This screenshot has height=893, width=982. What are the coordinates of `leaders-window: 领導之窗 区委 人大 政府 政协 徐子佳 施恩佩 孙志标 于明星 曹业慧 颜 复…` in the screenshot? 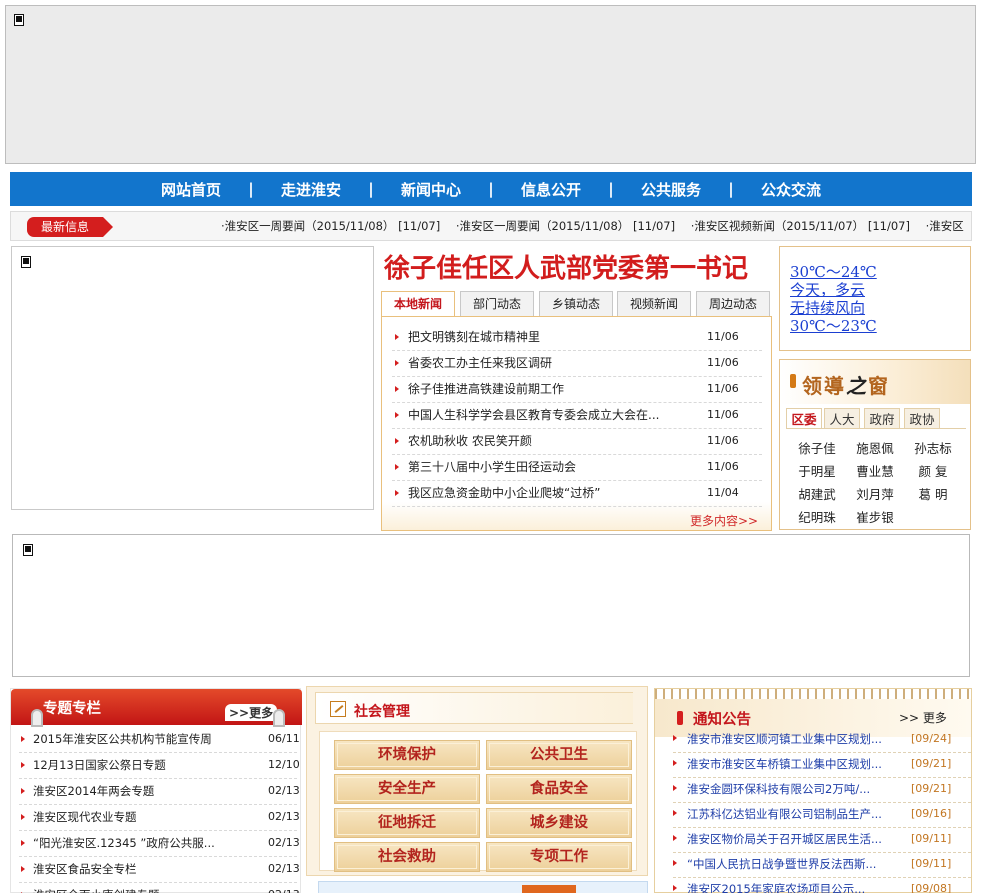 It's located at (875, 444).